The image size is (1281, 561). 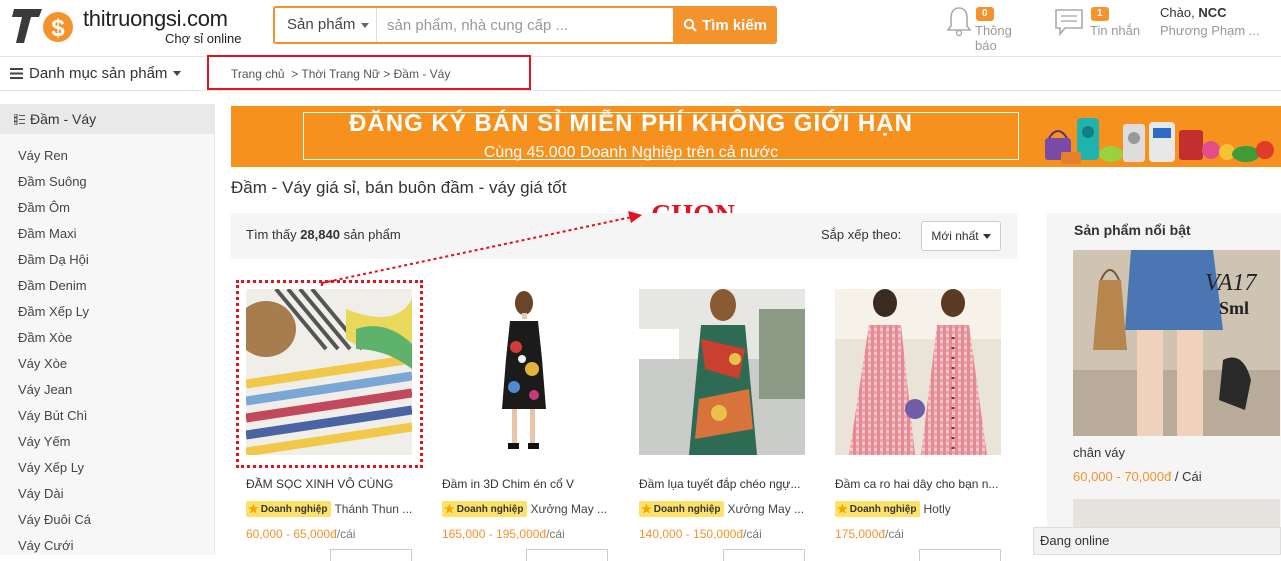 What do you see at coordinates (16, 73) in the screenshot?
I see `hamburger-icon` at bounding box center [16, 73].